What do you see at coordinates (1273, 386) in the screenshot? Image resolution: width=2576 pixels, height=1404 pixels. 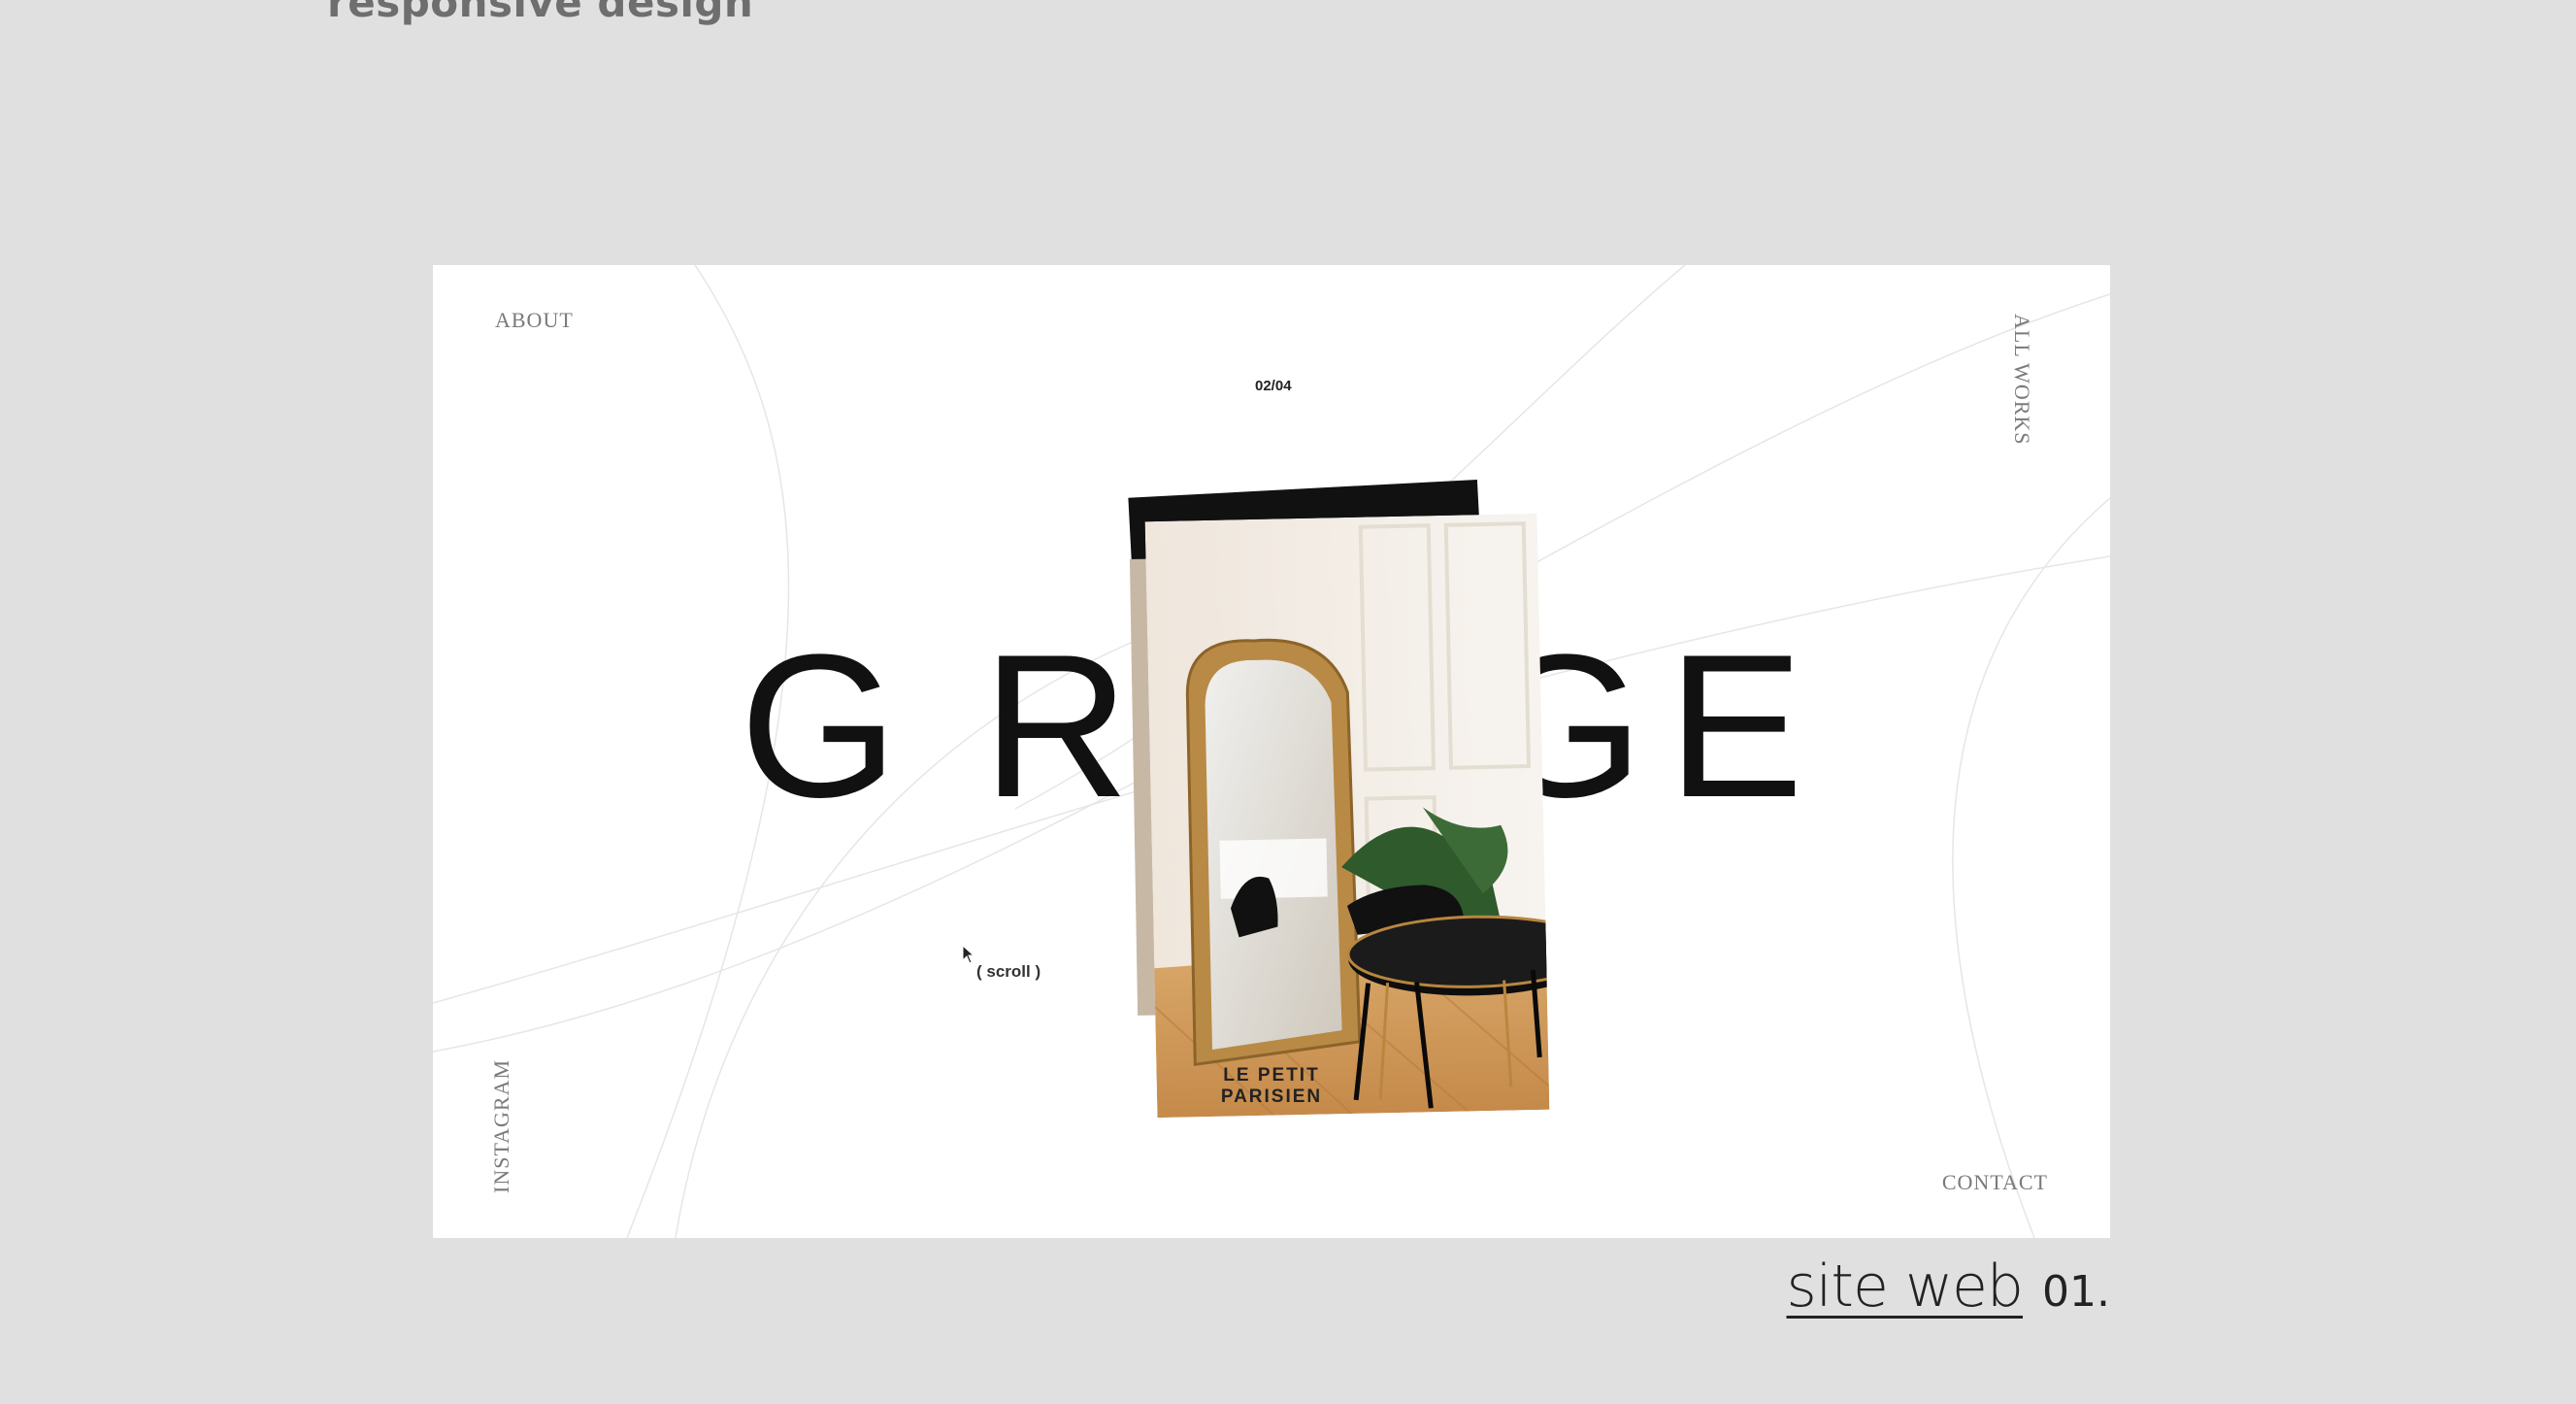 I see `slide-counter: 02/04` at bounding box center [1273, 386].